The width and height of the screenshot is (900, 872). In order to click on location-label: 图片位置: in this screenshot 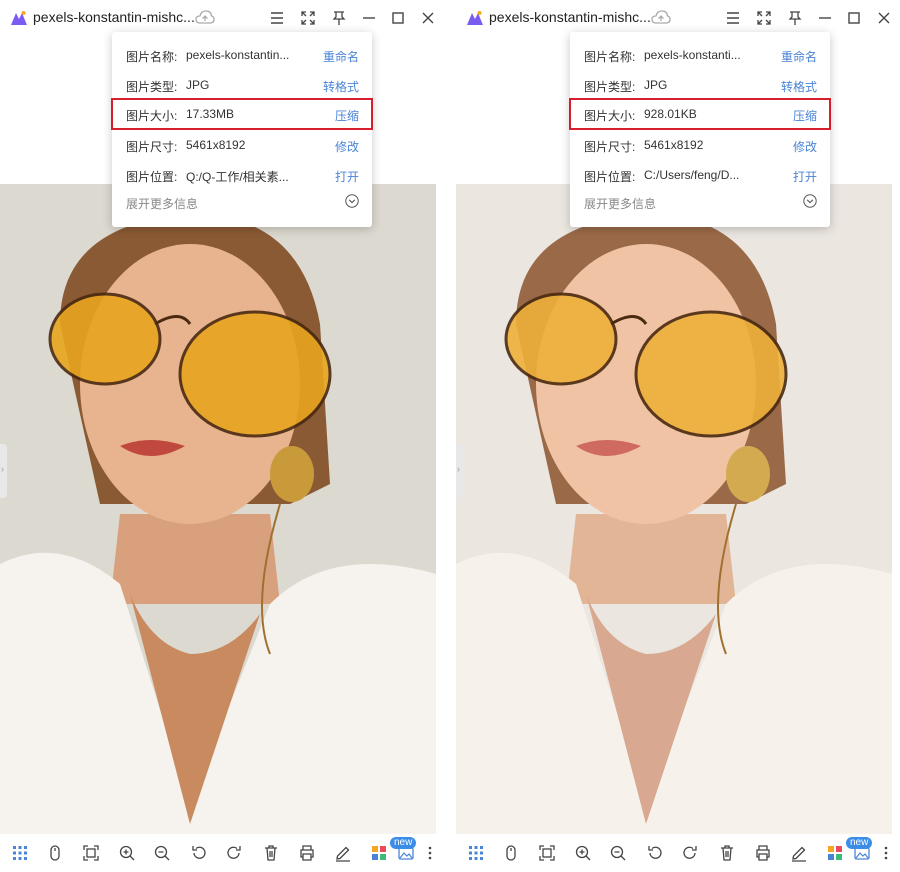, I will do `click(610, 177)`.